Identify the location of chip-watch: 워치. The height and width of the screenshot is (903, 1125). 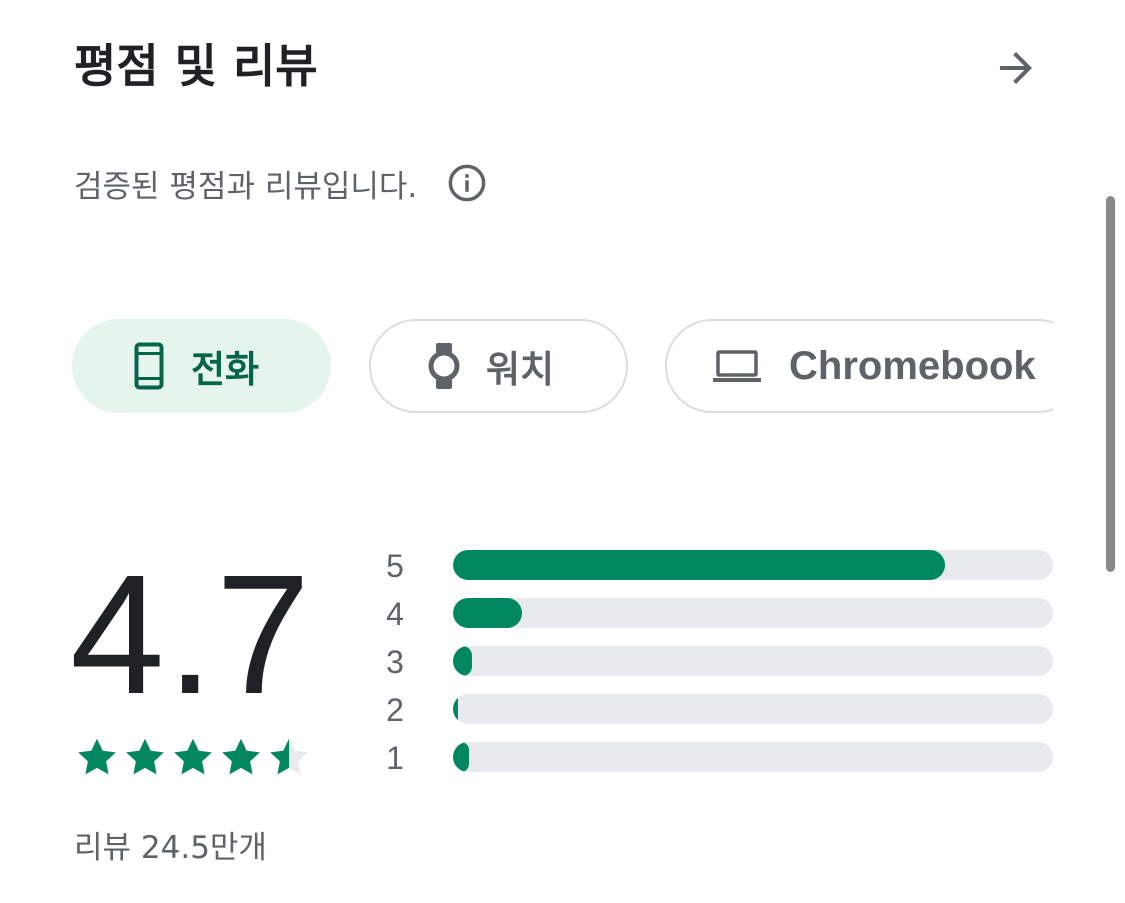
(498, 366).